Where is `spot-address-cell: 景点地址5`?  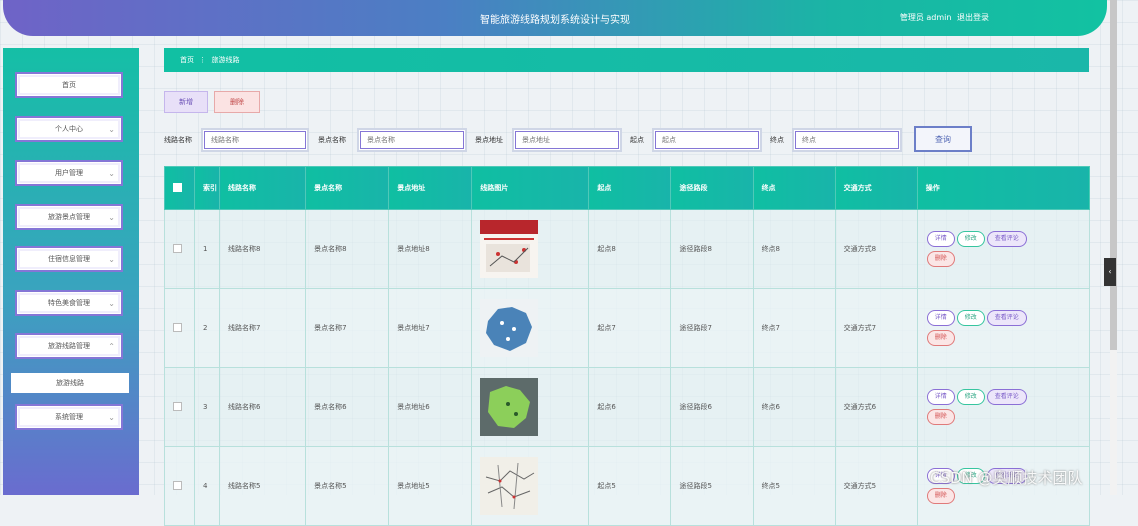 spot-address-cell: 景点地址5 is located at coordinates (430, 486).